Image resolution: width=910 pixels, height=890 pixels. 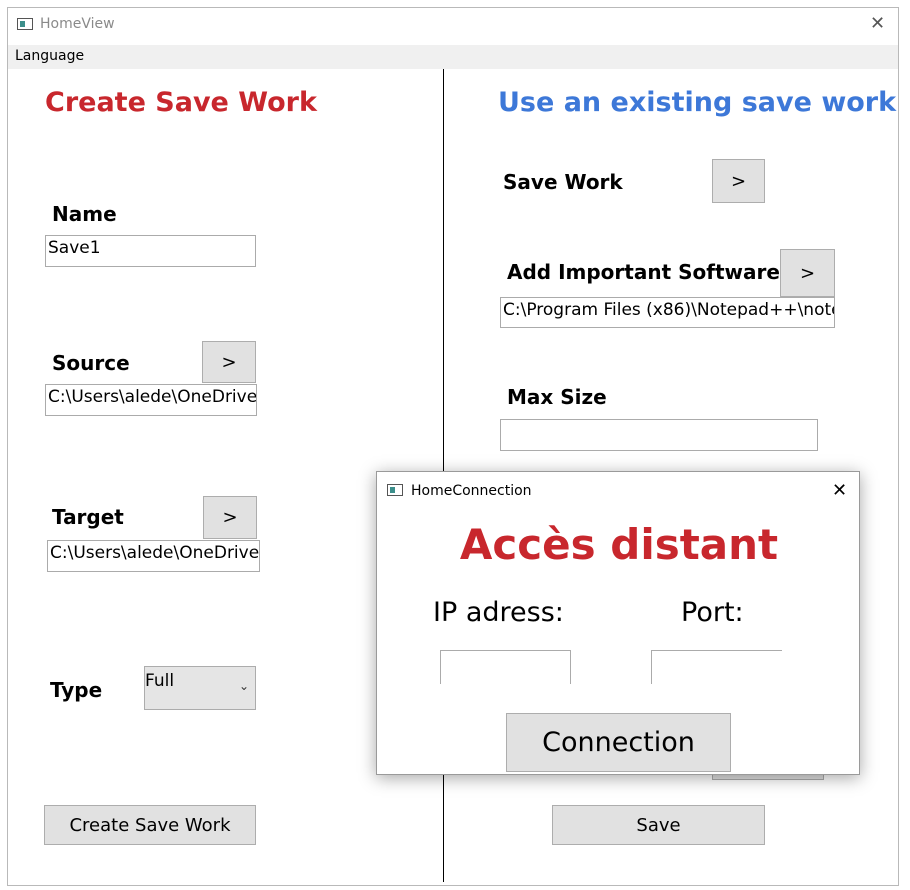 I want to click on ip-label: IP adress:, so click(x=498, y=612).